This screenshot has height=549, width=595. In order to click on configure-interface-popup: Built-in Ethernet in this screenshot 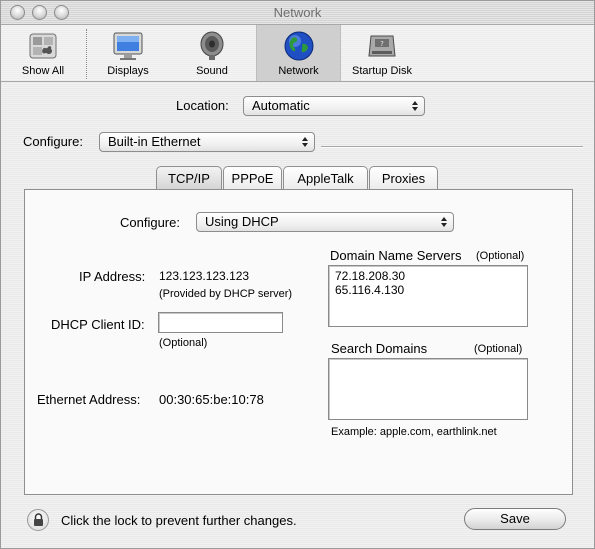, I will do `click(207, 142)`.